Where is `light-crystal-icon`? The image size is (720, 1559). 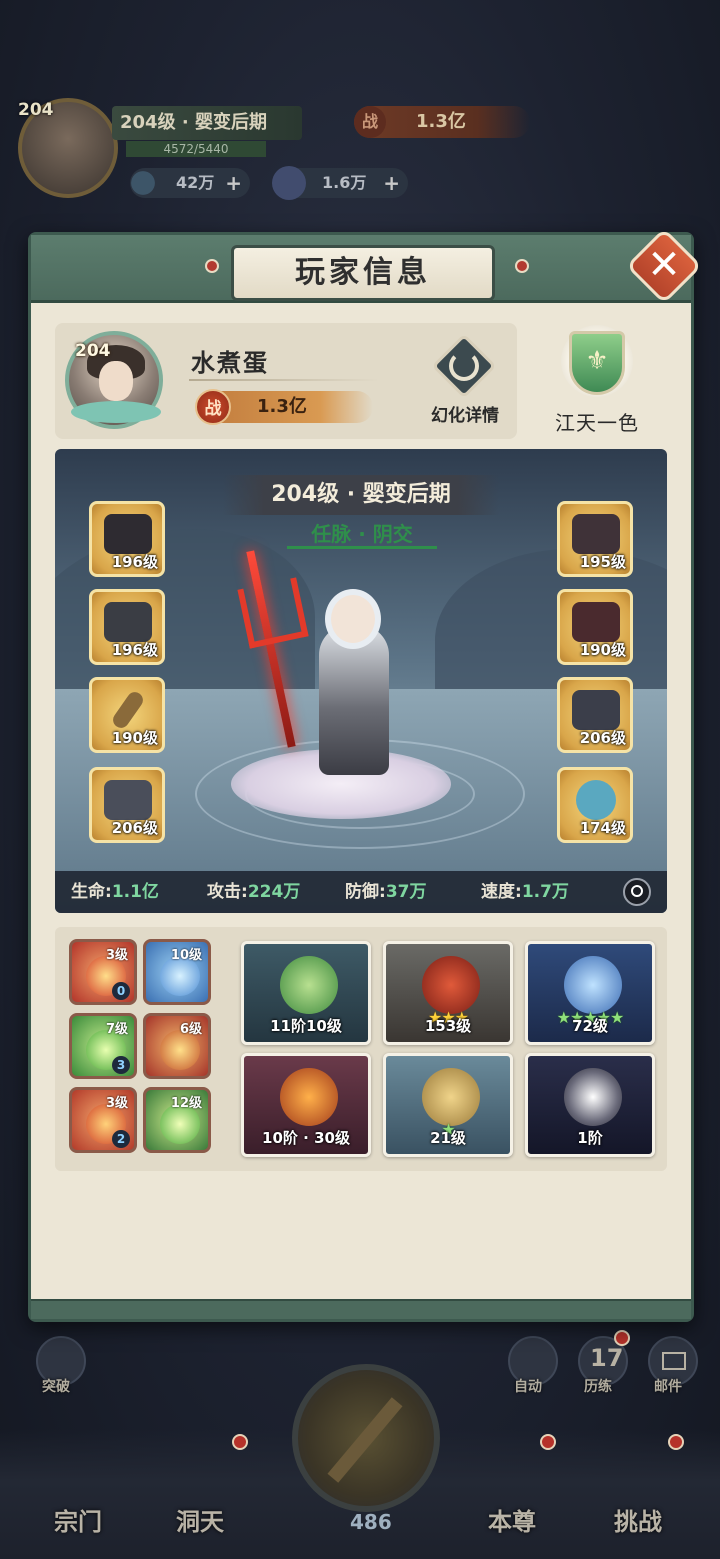 light-crystal-icon is located at coordinates (593, 1097).